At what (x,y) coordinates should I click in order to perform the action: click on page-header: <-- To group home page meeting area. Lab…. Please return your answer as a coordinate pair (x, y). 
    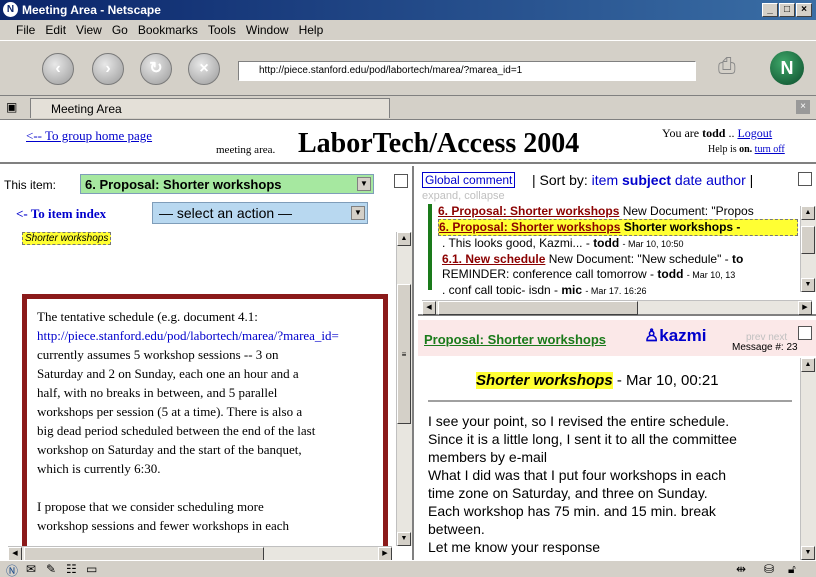
    Looking at the image, I should click on (408, 142).